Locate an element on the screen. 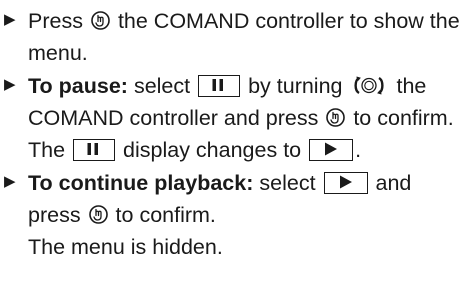 Image resolution: width=463 pixels, height=291 pixels. step-3-text-c: to confirm. is located at coordinates (165, 215).